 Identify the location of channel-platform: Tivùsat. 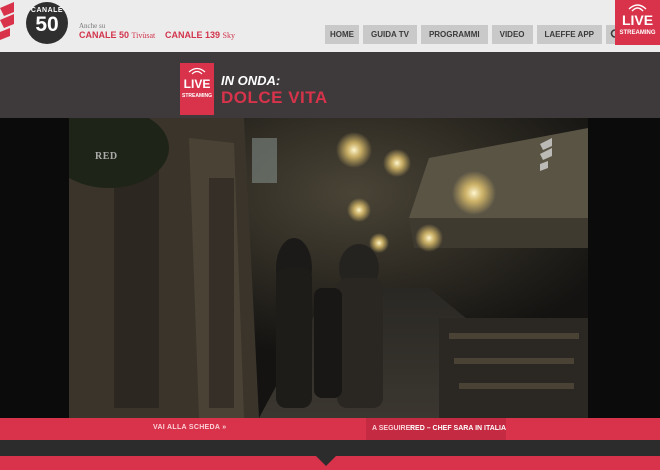
(143, 35).